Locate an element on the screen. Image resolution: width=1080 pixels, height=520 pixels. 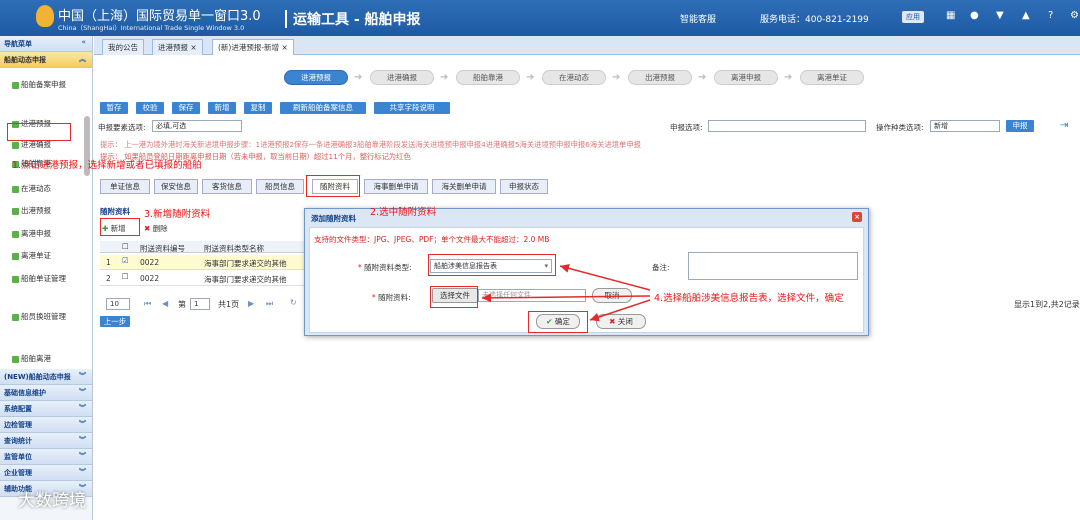
watermark: 大数跨境 is located at coordinates (52, 501).